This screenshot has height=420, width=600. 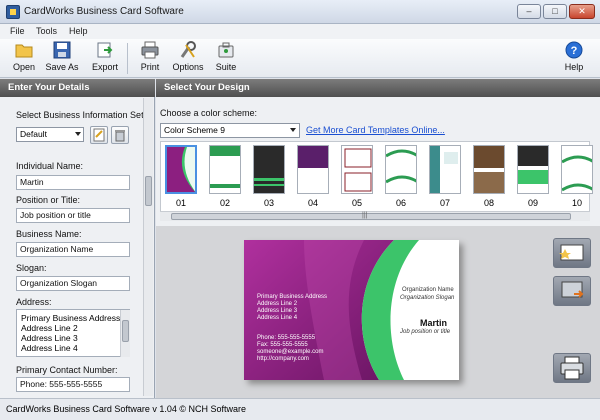 What do you see at coordinates (125, 331) in the screenshot?
I see `address-scroll-thumb` at bounding box center [125, 331].